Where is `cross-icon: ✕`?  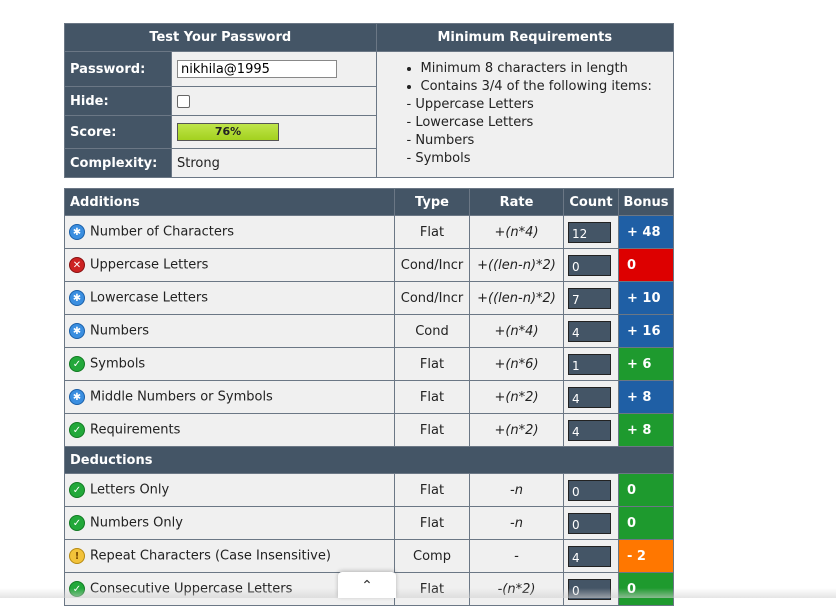 cross-icon: ✕ is located at coordinates (77, 265).